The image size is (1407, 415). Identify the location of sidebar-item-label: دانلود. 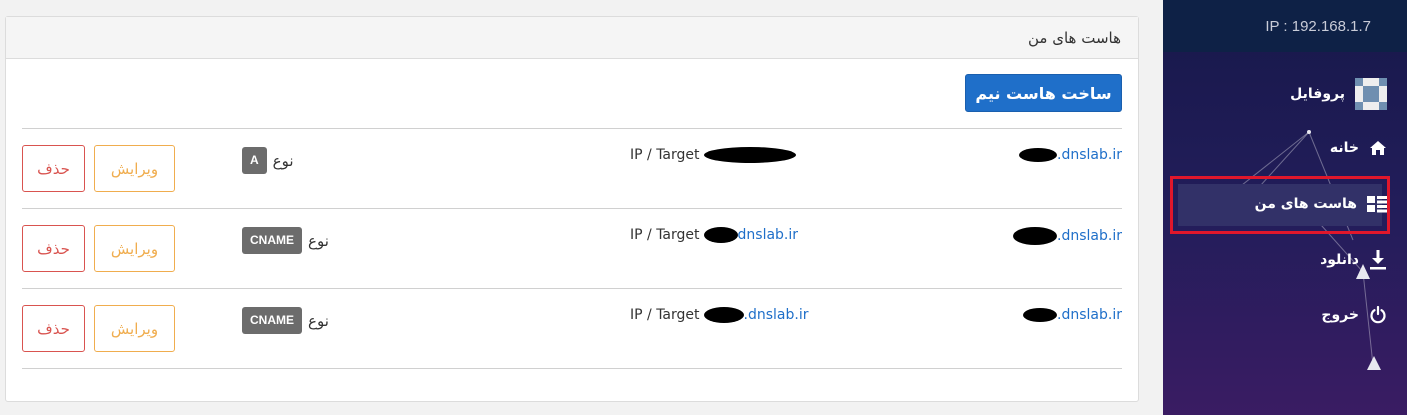
(1339, 260).